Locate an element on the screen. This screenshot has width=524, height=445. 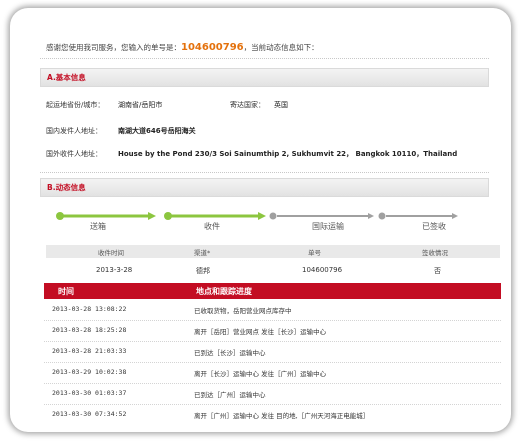
tracking-desc: 已到达［长沙］运输中心 is located at coordinates (230, 353).